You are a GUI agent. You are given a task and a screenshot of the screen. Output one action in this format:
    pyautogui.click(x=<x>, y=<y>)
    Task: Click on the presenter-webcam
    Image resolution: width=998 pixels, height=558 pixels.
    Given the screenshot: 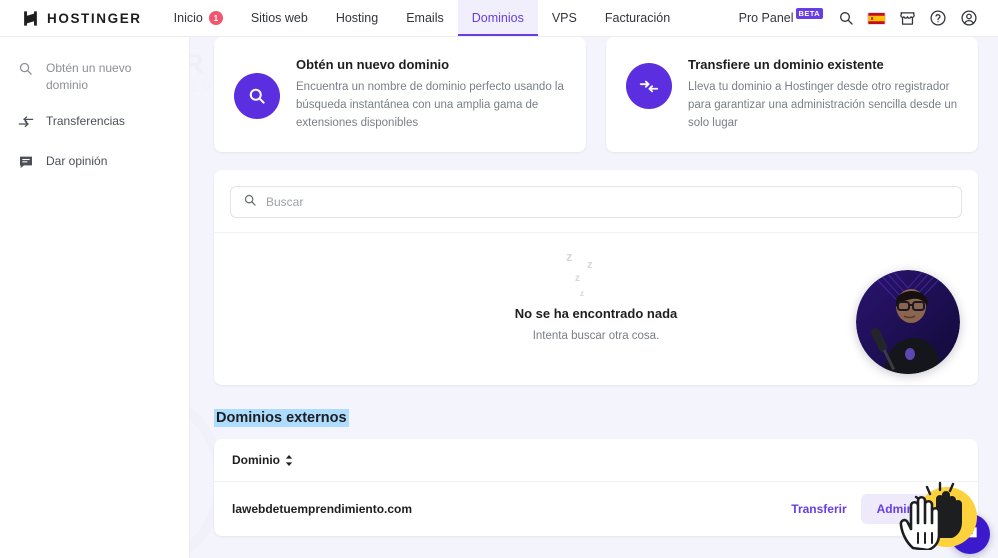 What is the action you would take?
    pyautogui.click(x=908, y=322)
    